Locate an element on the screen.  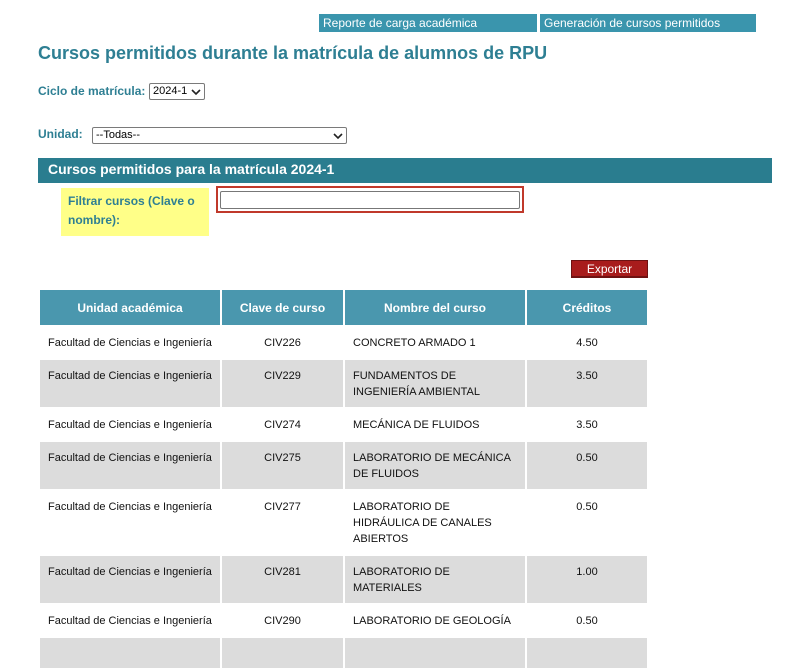
cell-credits is located at coordinates (587, 653).